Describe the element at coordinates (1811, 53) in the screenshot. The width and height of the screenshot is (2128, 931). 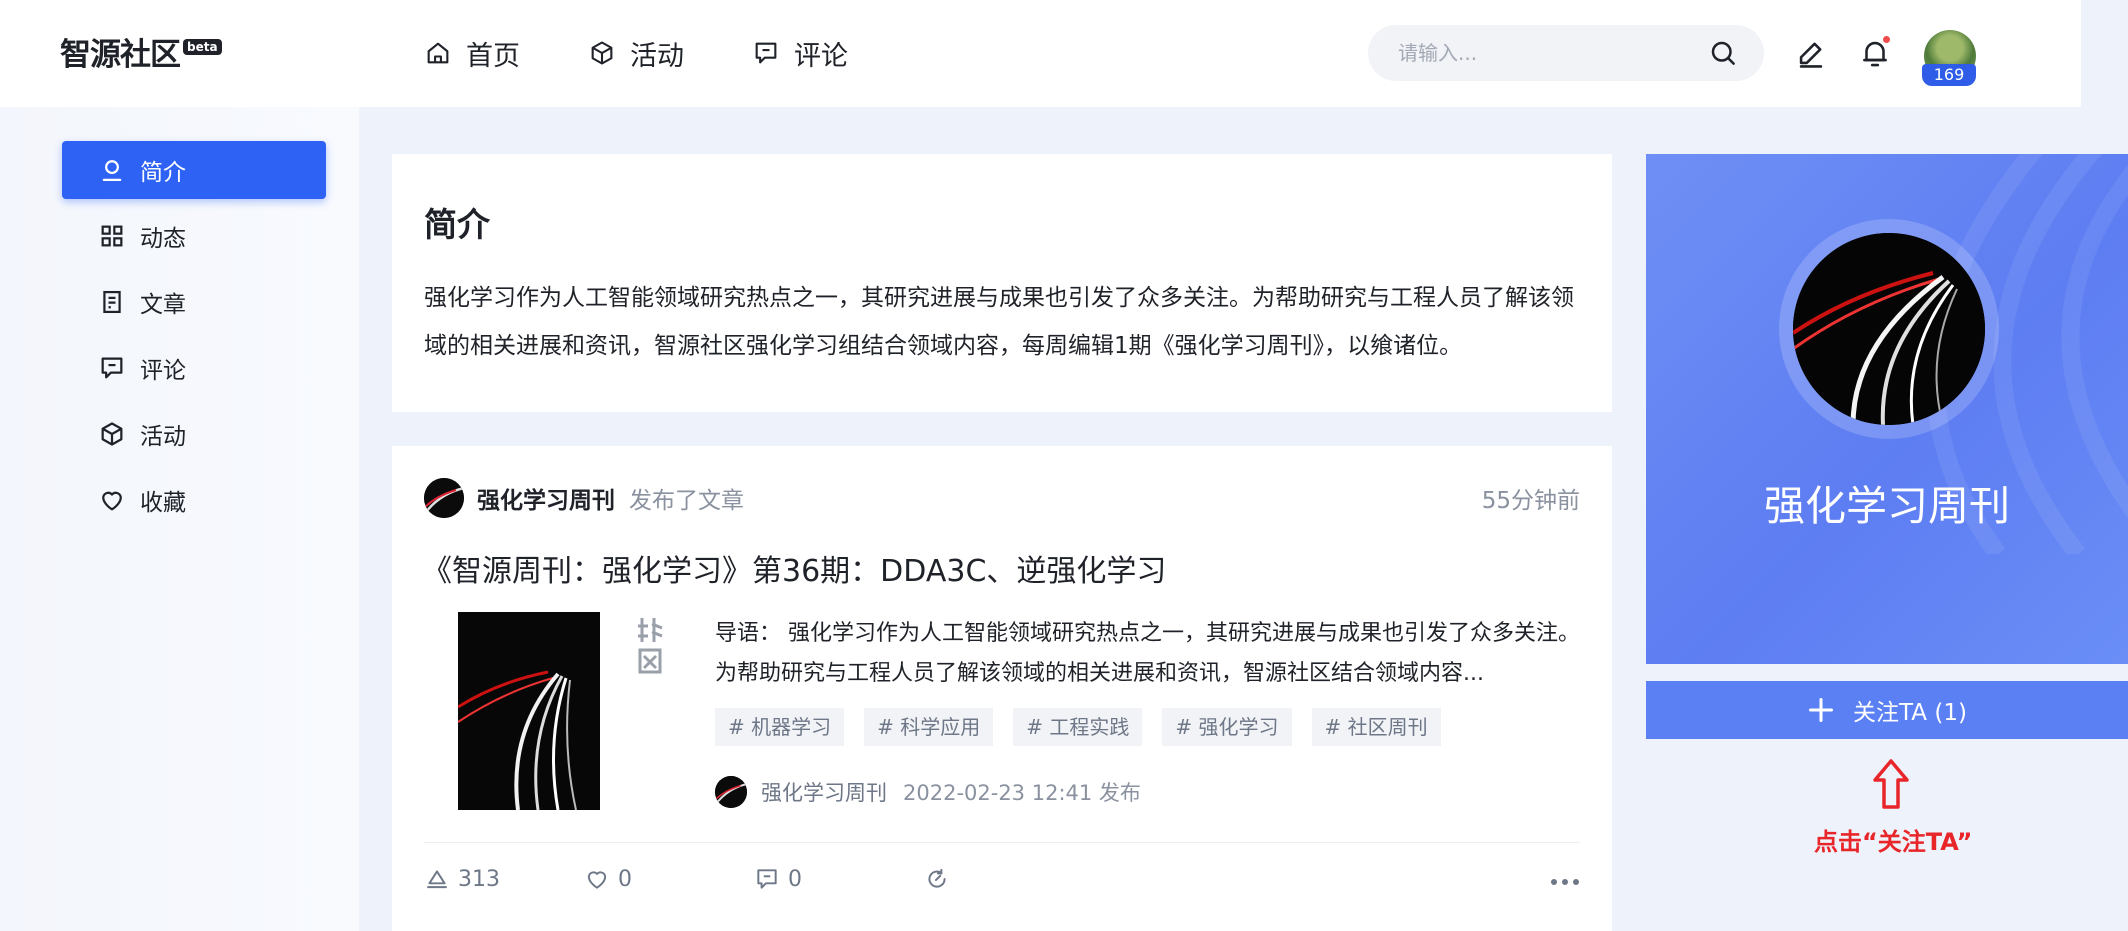
I see `edit-icon` at that location.